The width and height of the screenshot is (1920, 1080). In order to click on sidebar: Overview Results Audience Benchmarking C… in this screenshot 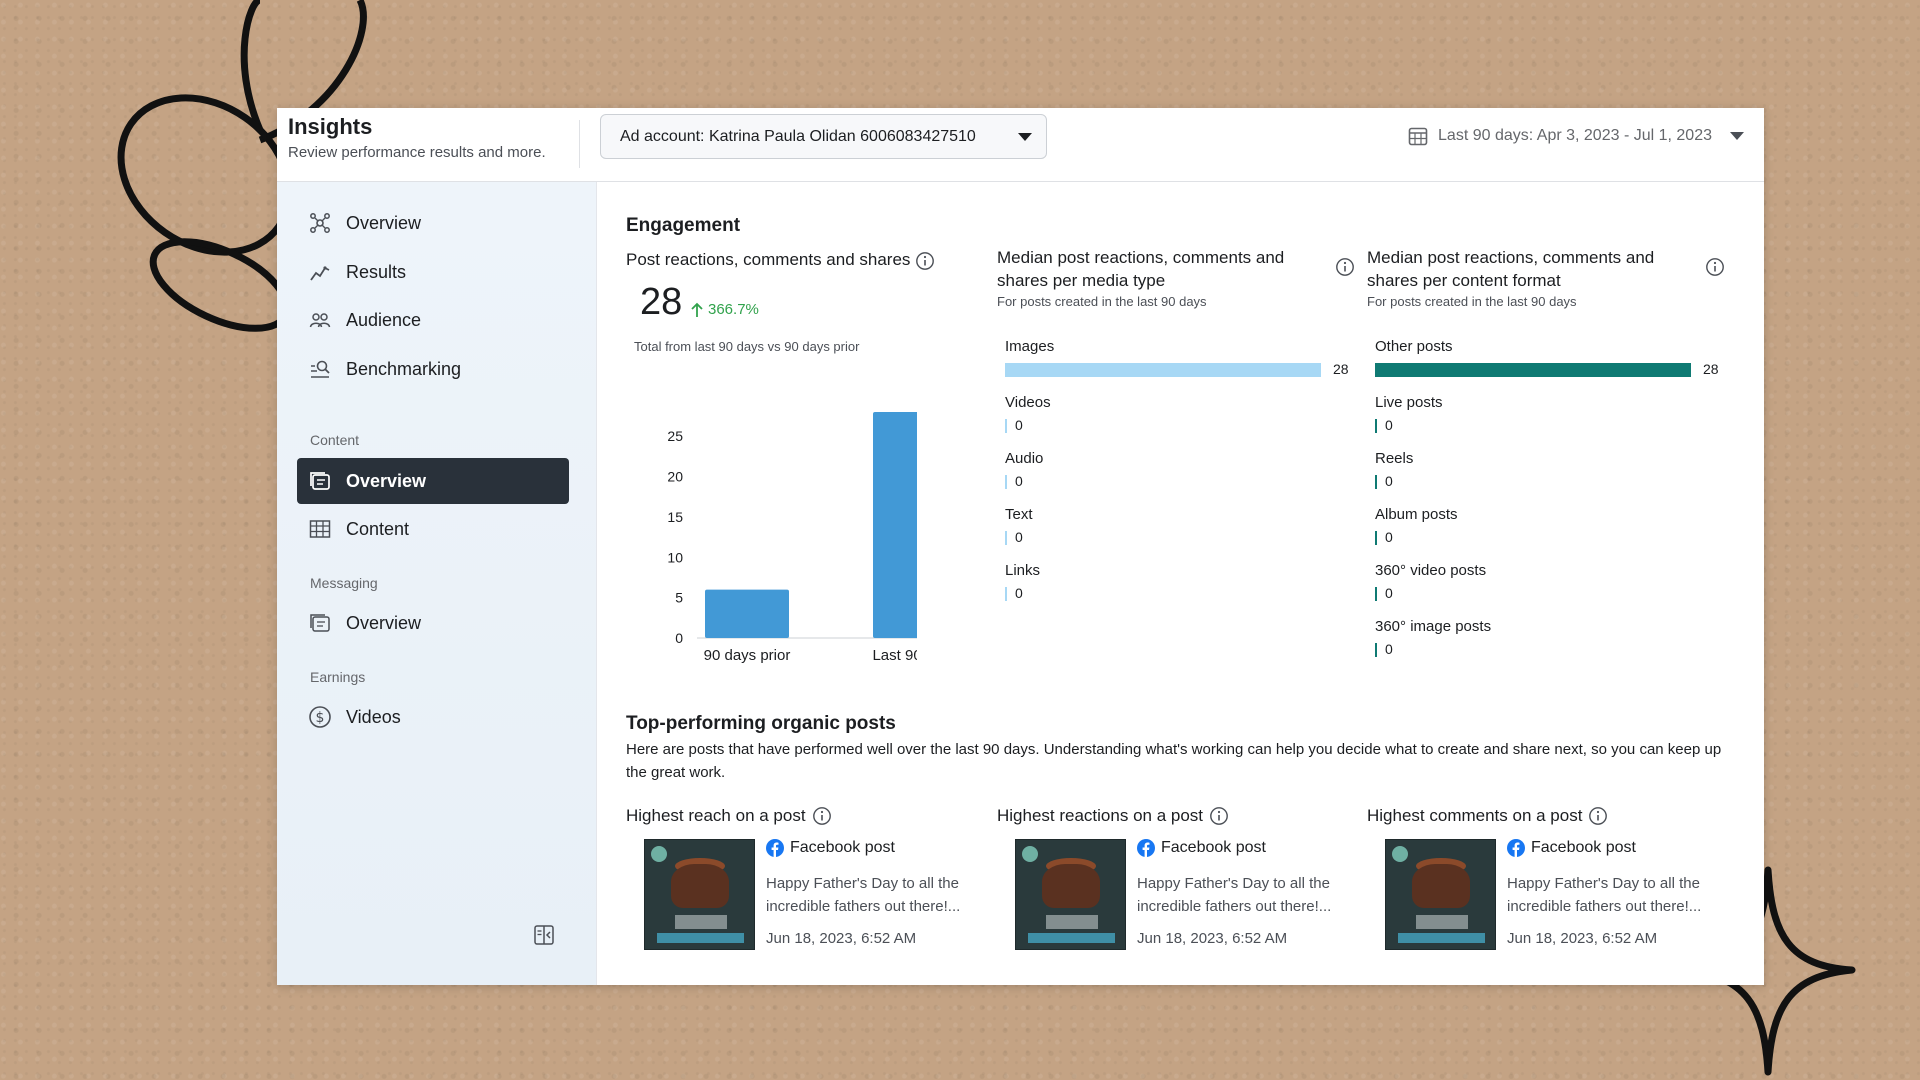, I will do `click(437, 583)`.